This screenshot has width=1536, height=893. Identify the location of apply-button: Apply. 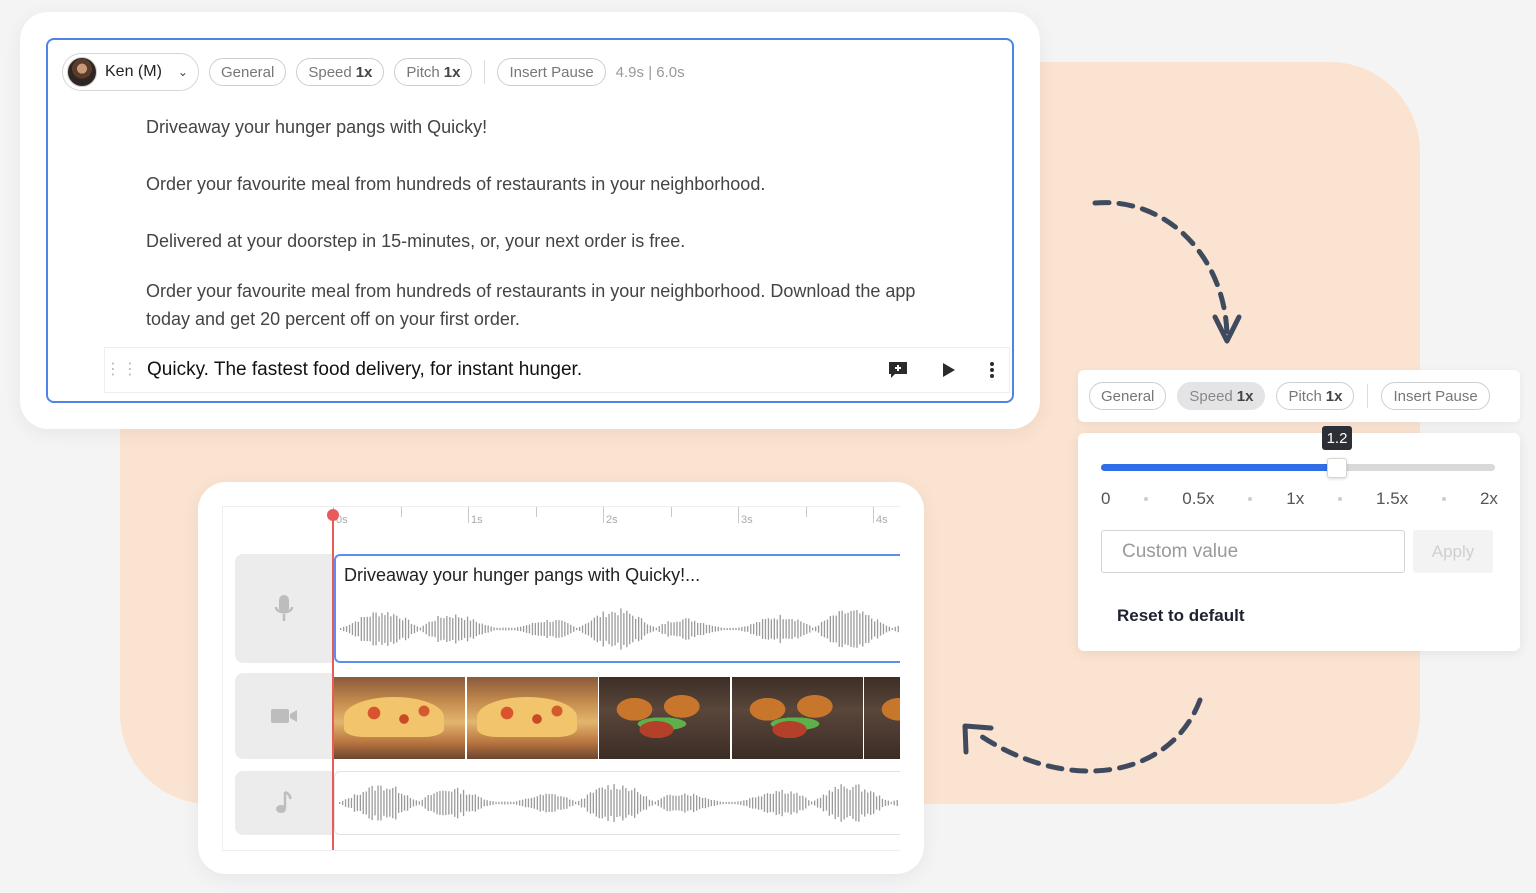
(1453, 551).